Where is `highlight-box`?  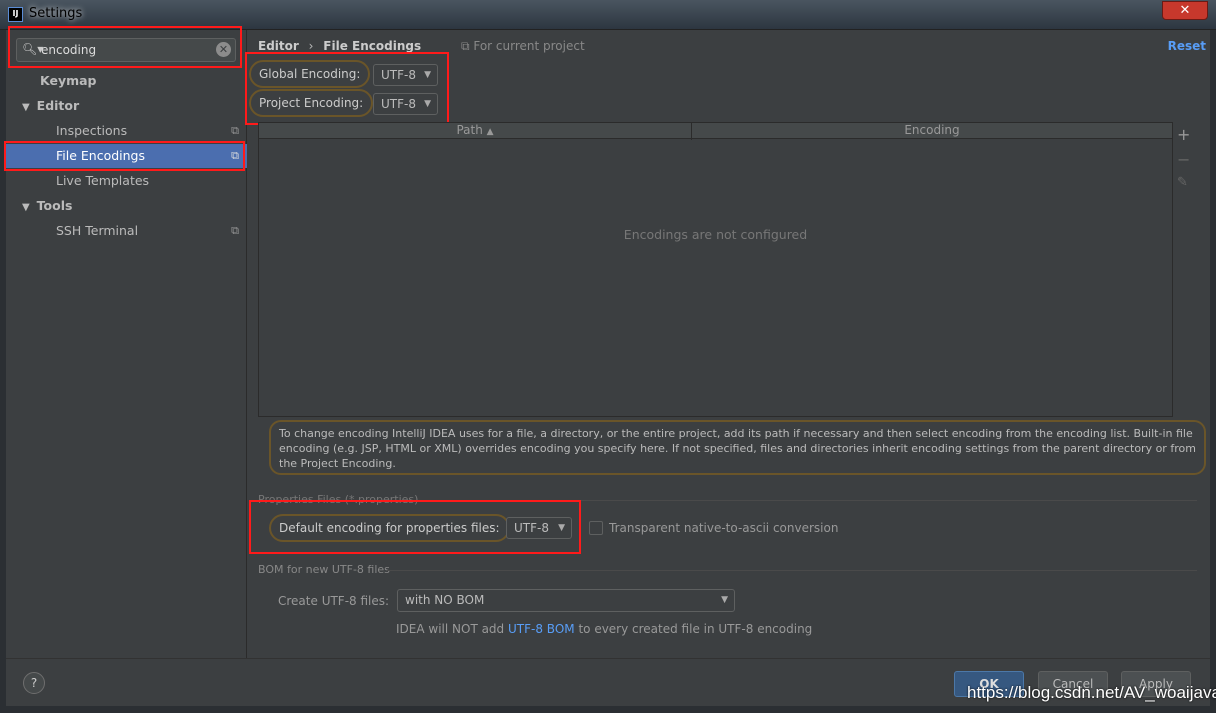 highlight-box is located at coordinates (124, 156).